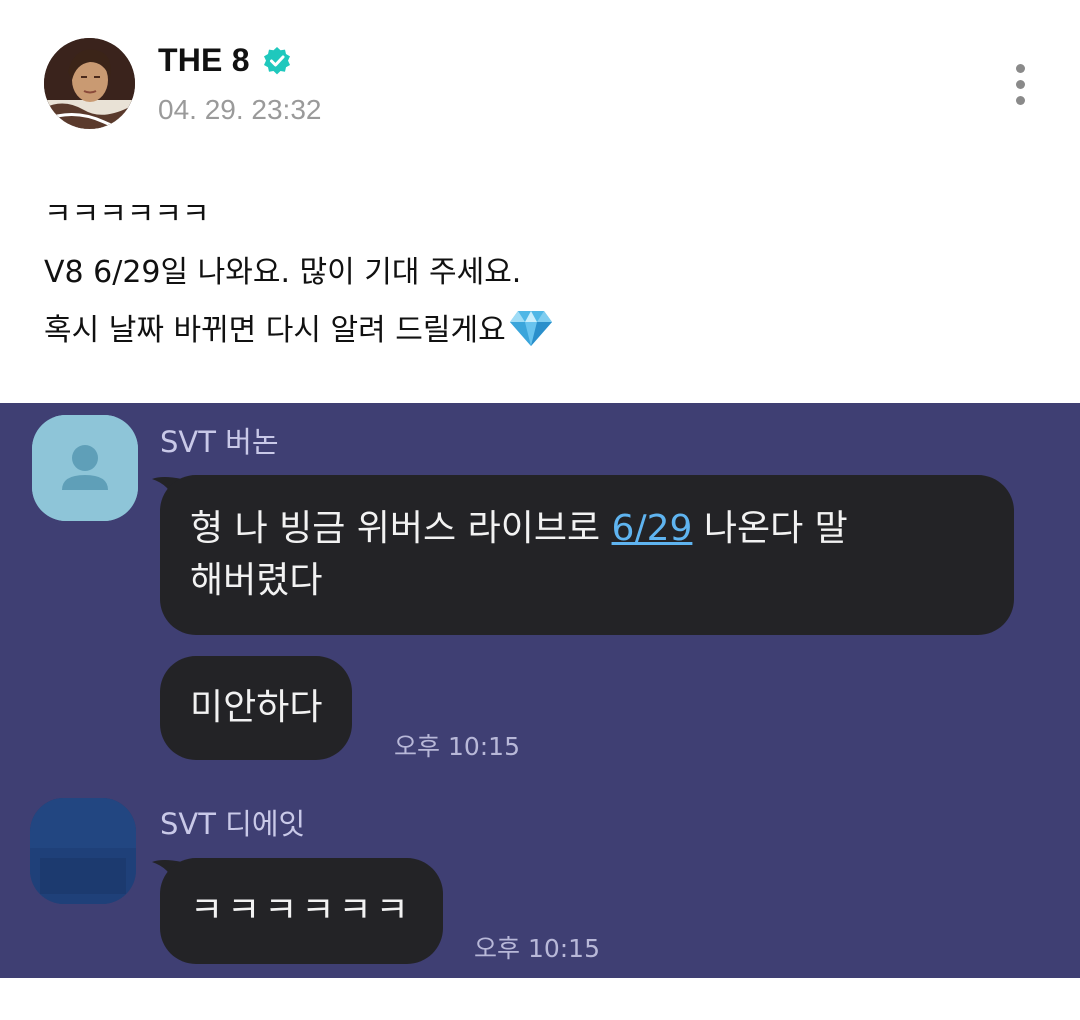  What do you see at coordinates (530, 328) in the screenshot?
I see `gem-icon` at bounding box center [530, 328].